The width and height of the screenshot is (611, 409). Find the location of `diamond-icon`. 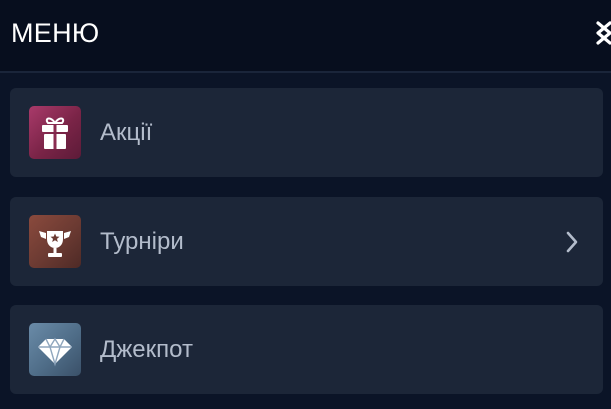

diamond-icon is located at coordinates (55, 349).